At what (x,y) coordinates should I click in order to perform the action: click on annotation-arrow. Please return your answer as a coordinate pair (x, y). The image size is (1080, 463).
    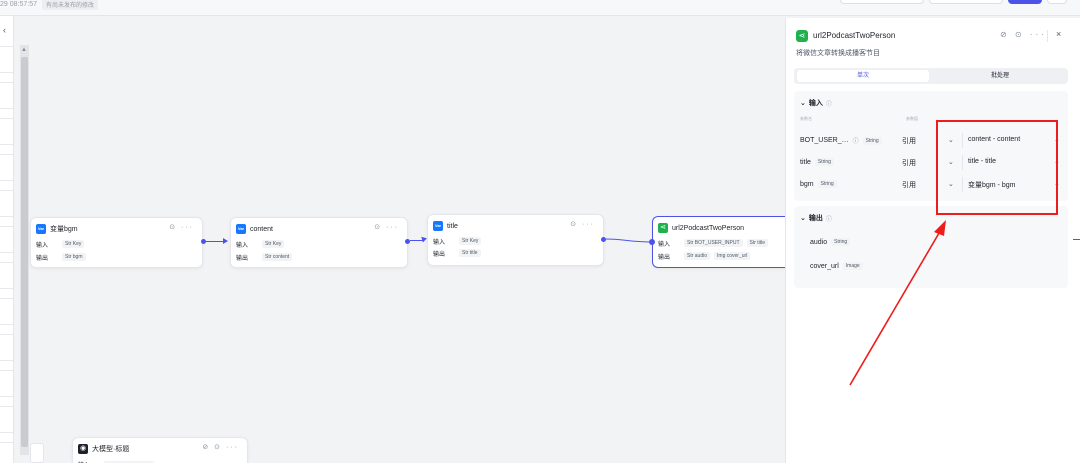
    Looking at the image, I should click on (896, 306).